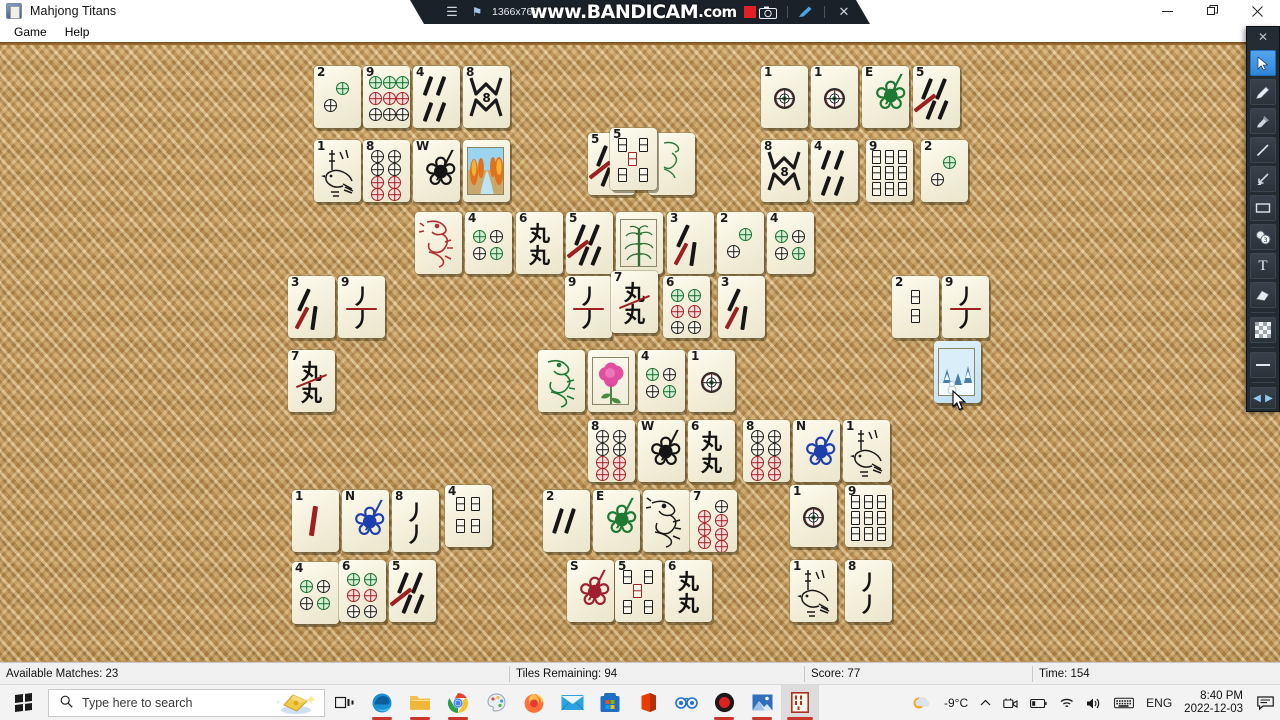 The width and height of the screenshot is (1280, 720). What do you see at coordinates (611, 451) in the screenshot?
I see `tile-8-circles-b: 8` at bounding box center [611, 451].